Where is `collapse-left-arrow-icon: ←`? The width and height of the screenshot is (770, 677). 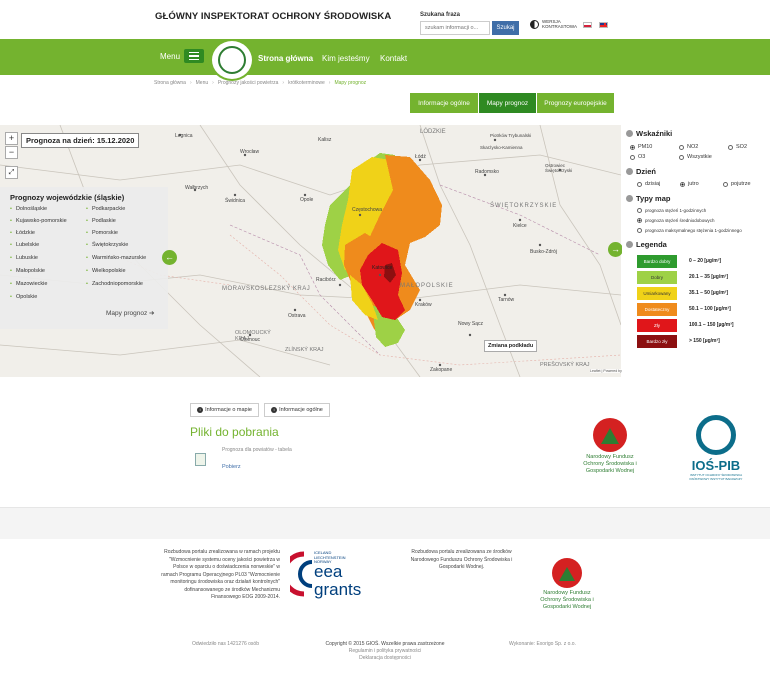 collapse-left-arrow-icon: ← is located at coordinates (169, 257).